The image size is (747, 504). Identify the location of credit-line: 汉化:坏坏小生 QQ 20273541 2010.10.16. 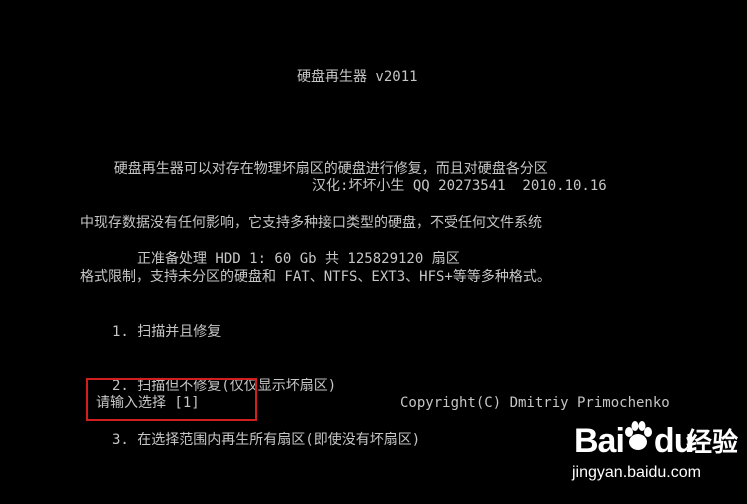
(459, 186).